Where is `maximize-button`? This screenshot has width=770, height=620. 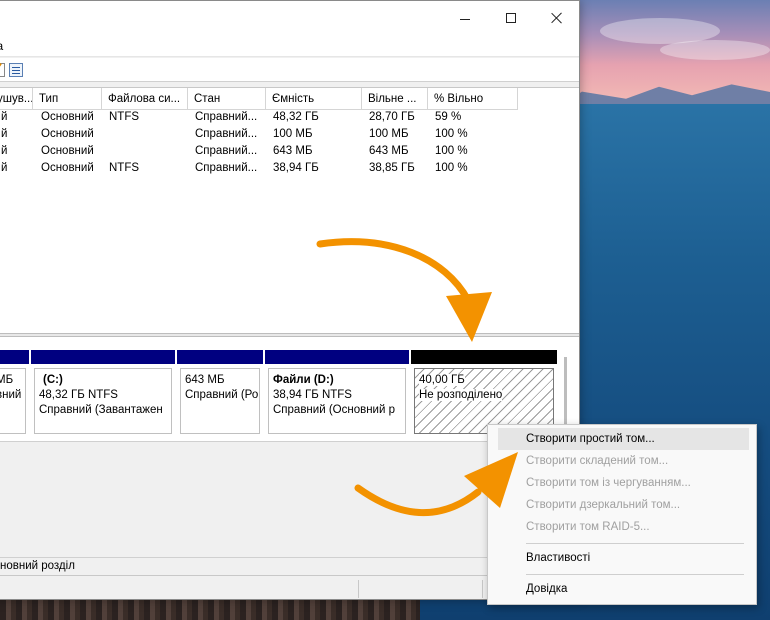
maximize-button is located at coordinates (511, 18).